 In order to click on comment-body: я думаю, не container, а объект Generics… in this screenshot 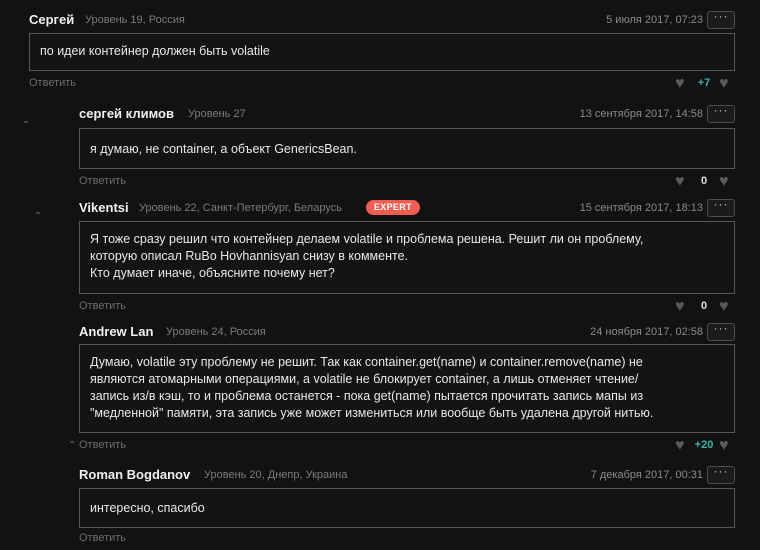, I will do `click(407, 148)`.